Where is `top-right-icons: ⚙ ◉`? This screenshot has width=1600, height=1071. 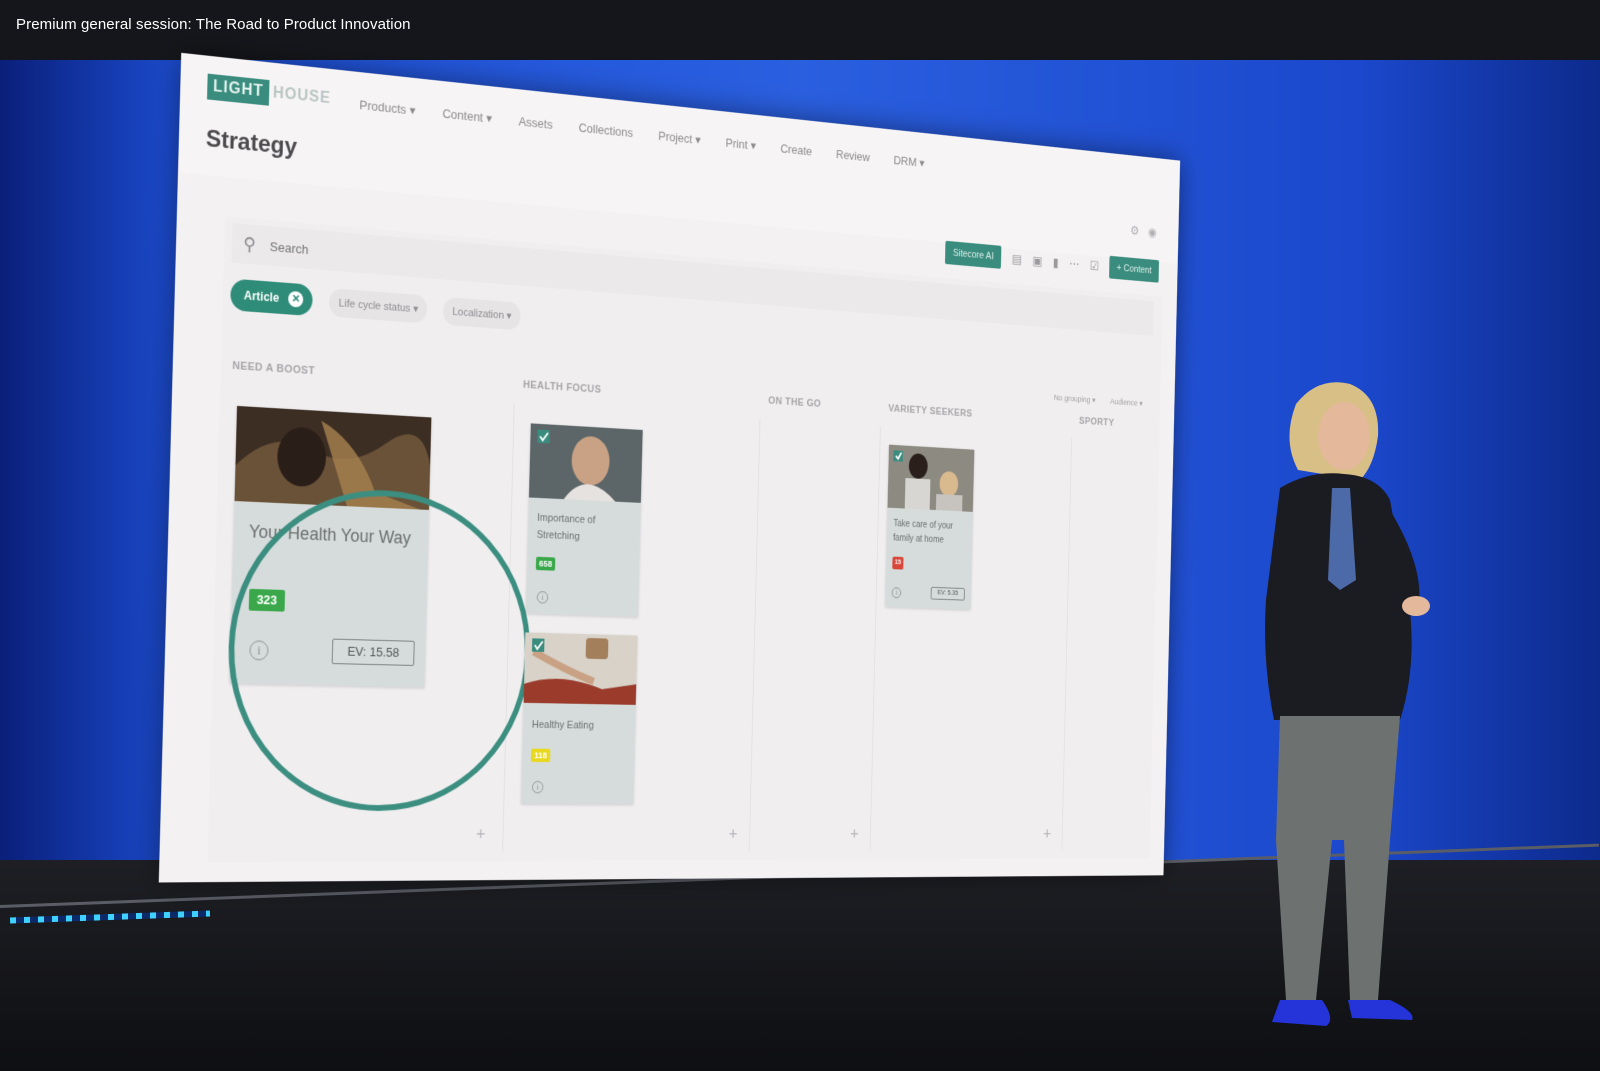 top-right-icons: ⚙ ◉ is located at coordinates (1143, 231).